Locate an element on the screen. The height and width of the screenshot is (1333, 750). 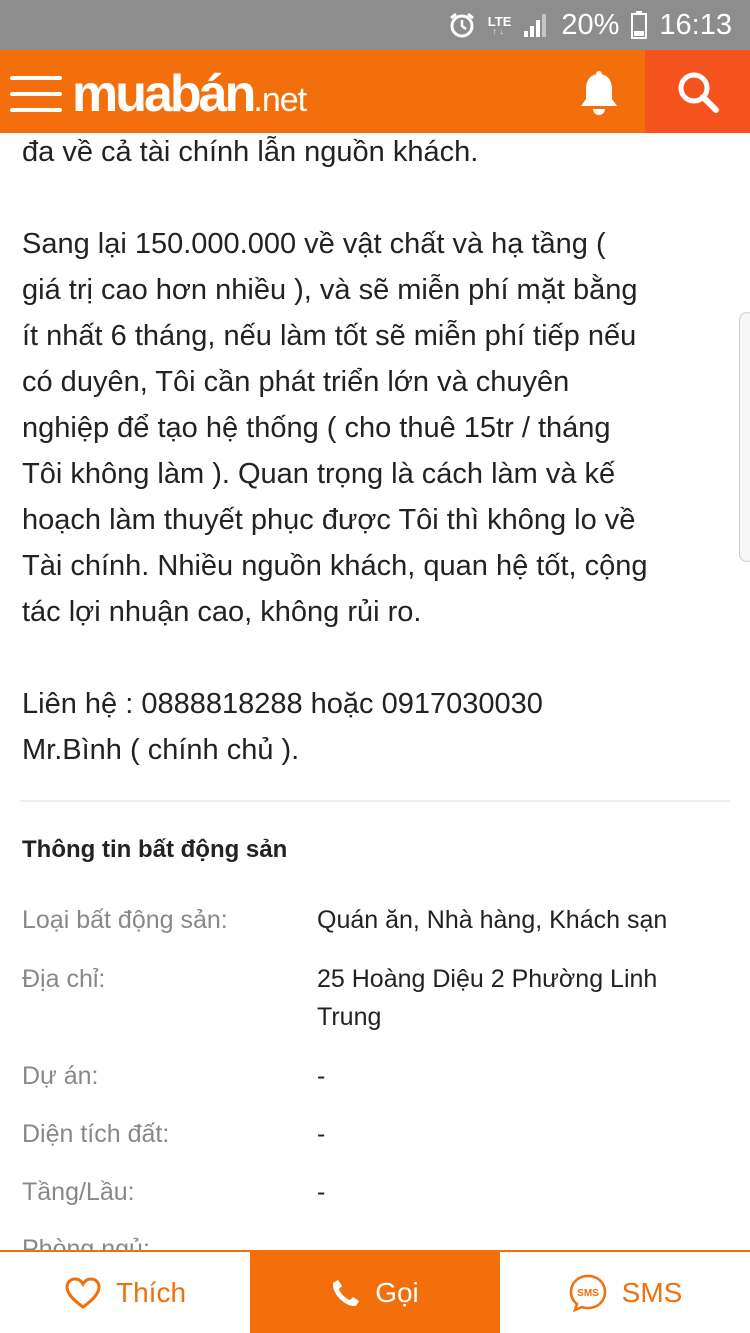
bottom-action-bar: Thích Gọi SMS SMS is located at coordinates (375, 1291).